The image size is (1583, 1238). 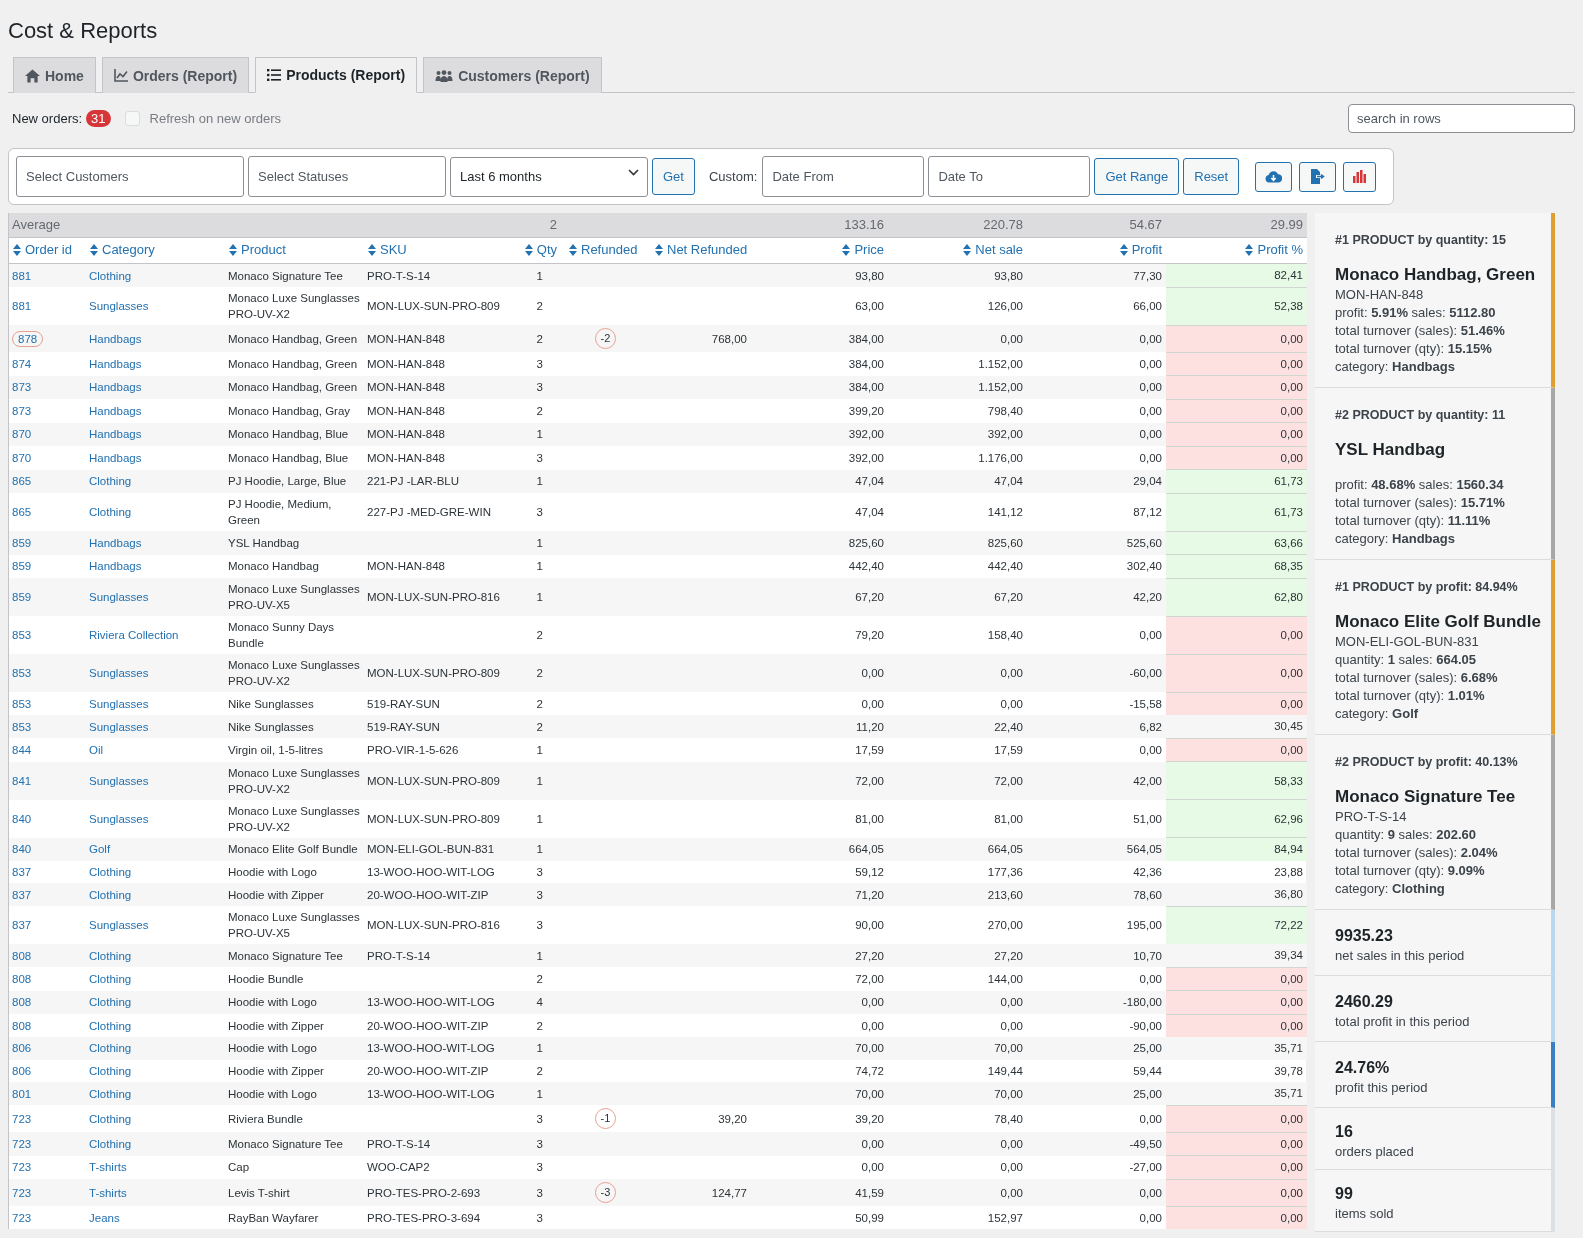 I want to click on column-header: Profit, so click(x=1140, y=250).